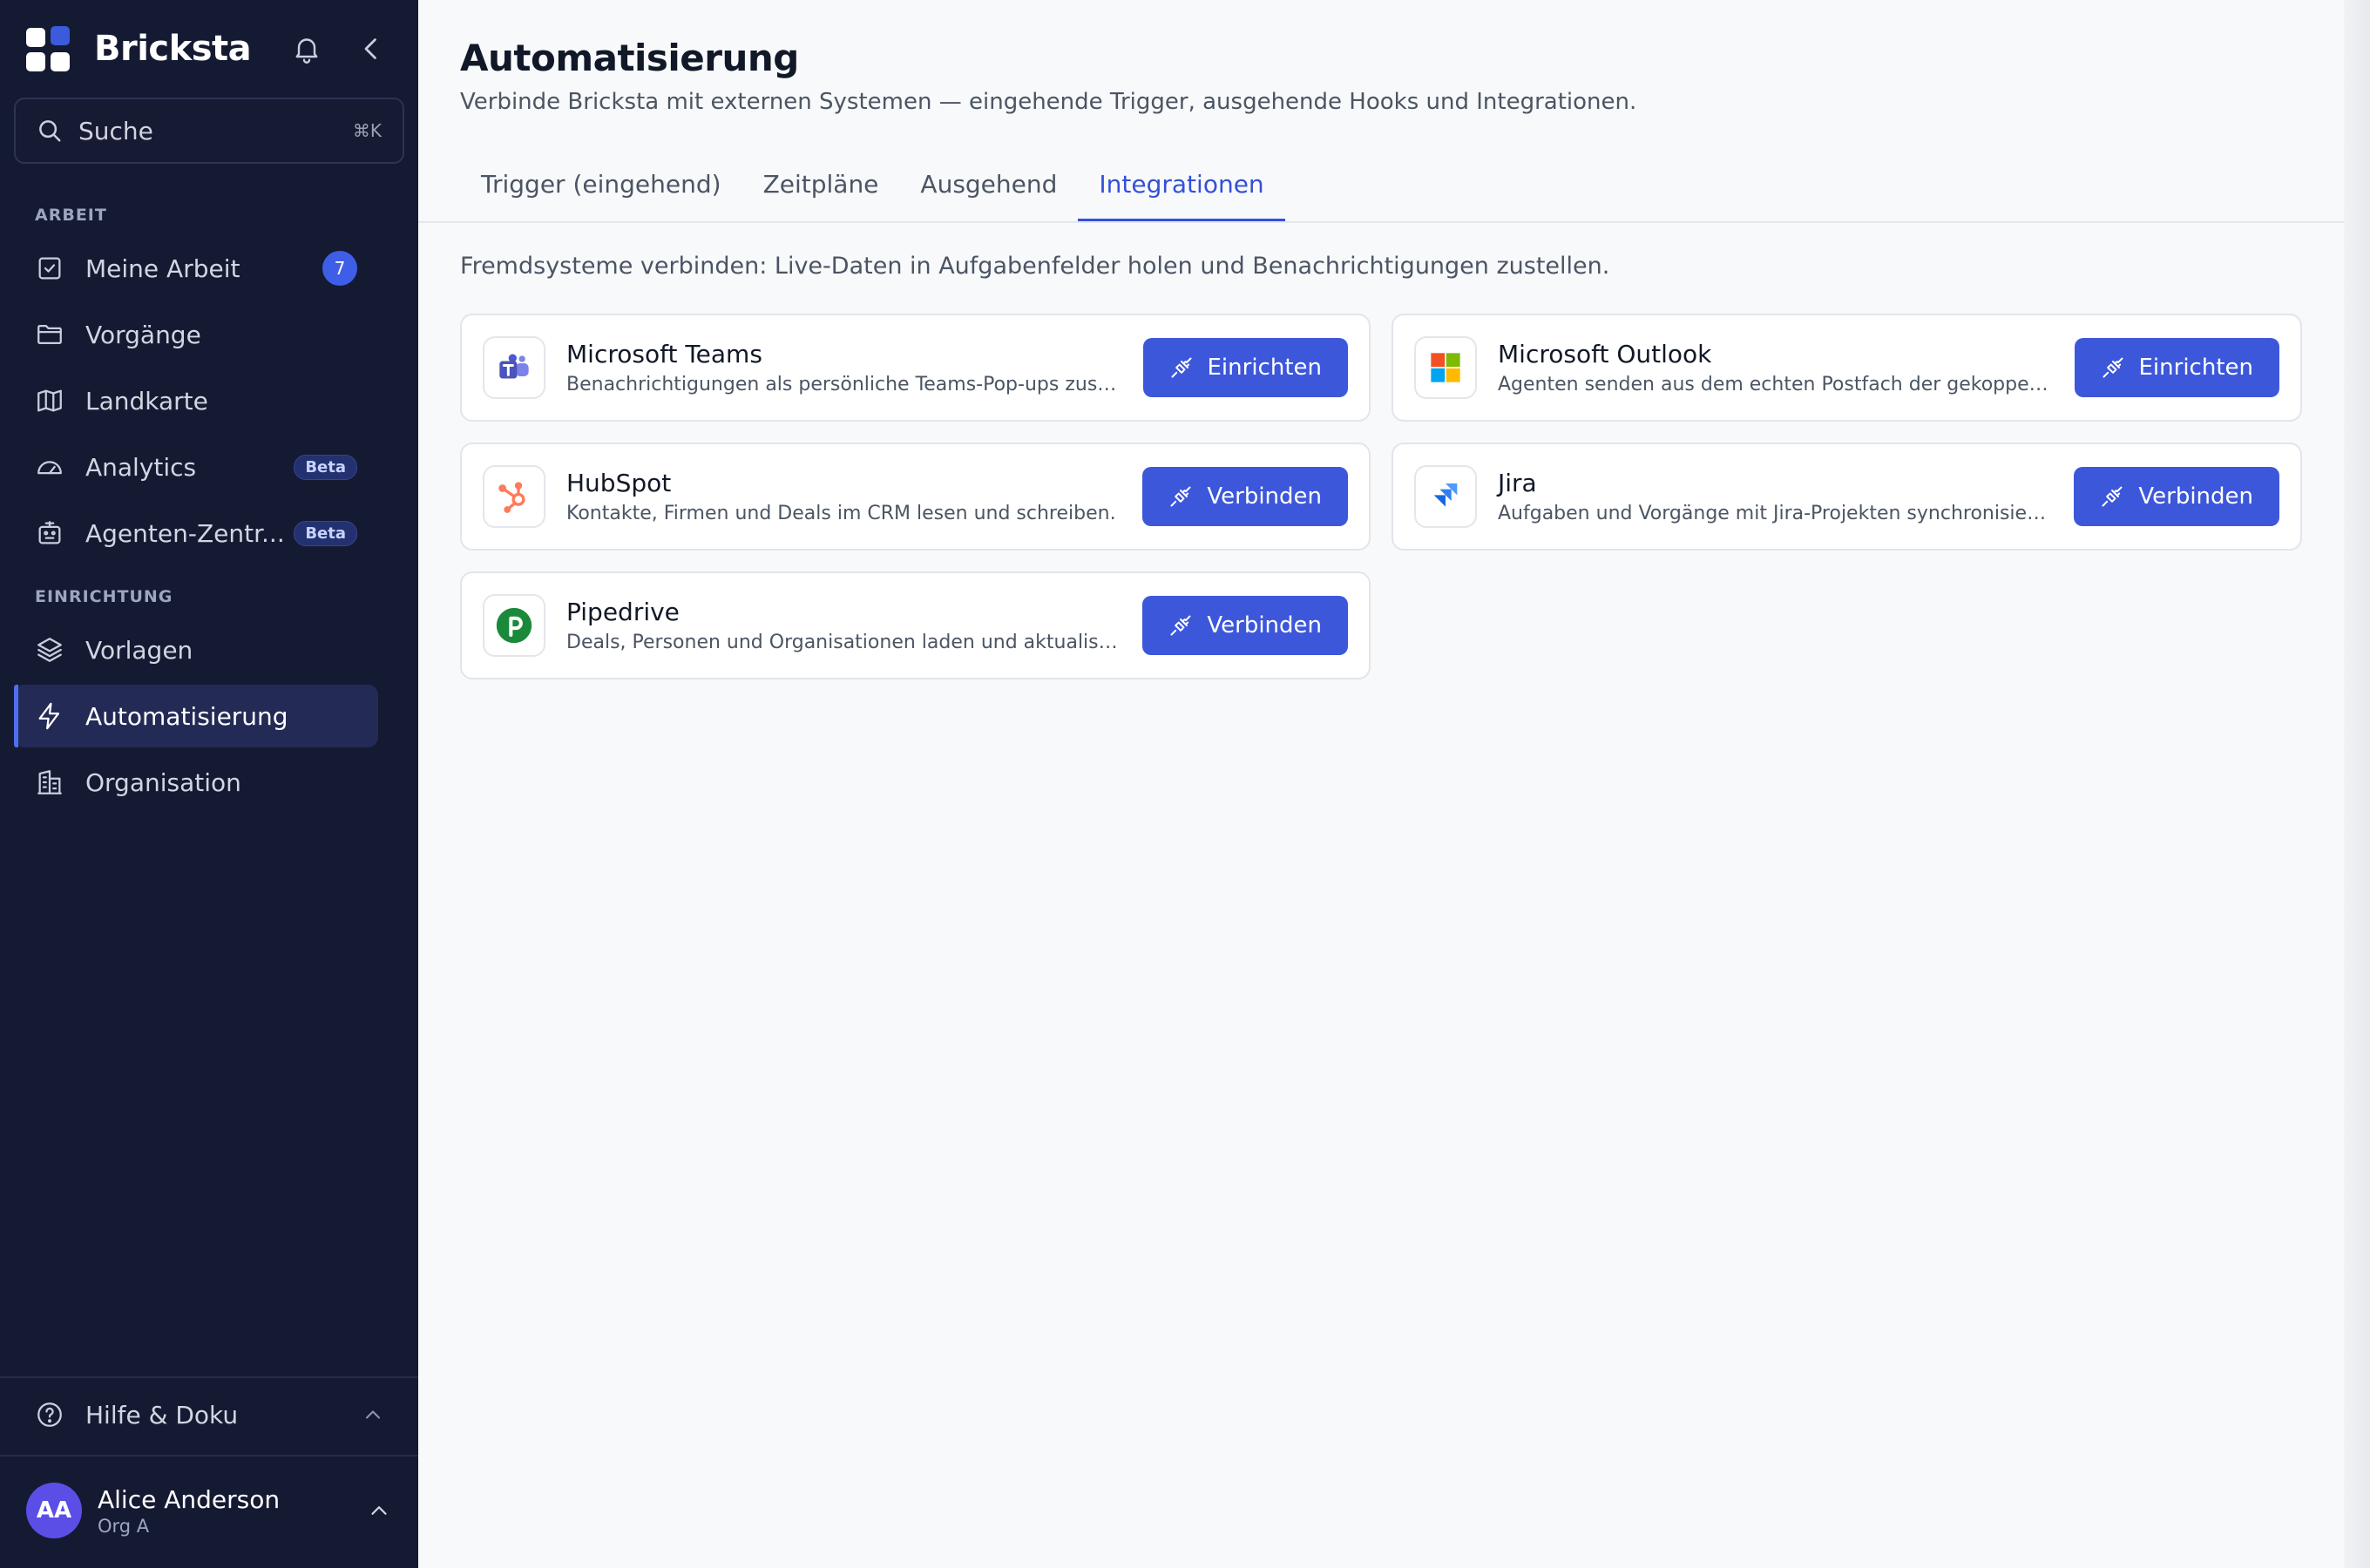 The width and height of the screenshot is (2370, 1568). Describe the element at coordinates (306, 48) in the screenshot. I see `bell-icon` at that location.